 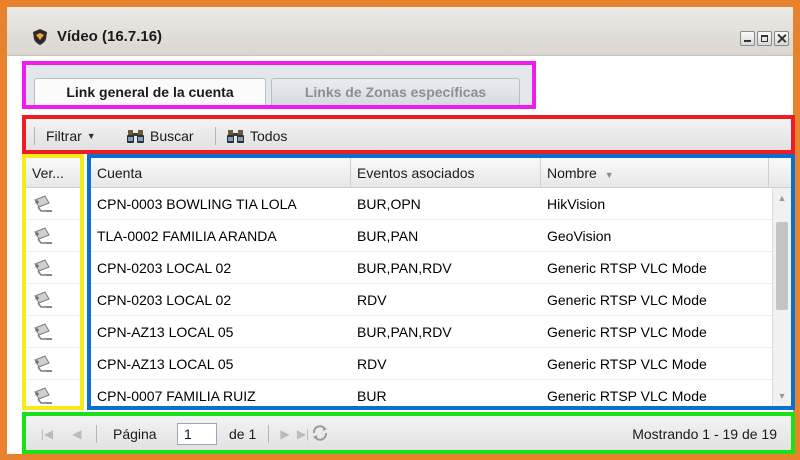 I want to click on scroll-down-arrow-icon: ▼, so click(x=782, y=396).